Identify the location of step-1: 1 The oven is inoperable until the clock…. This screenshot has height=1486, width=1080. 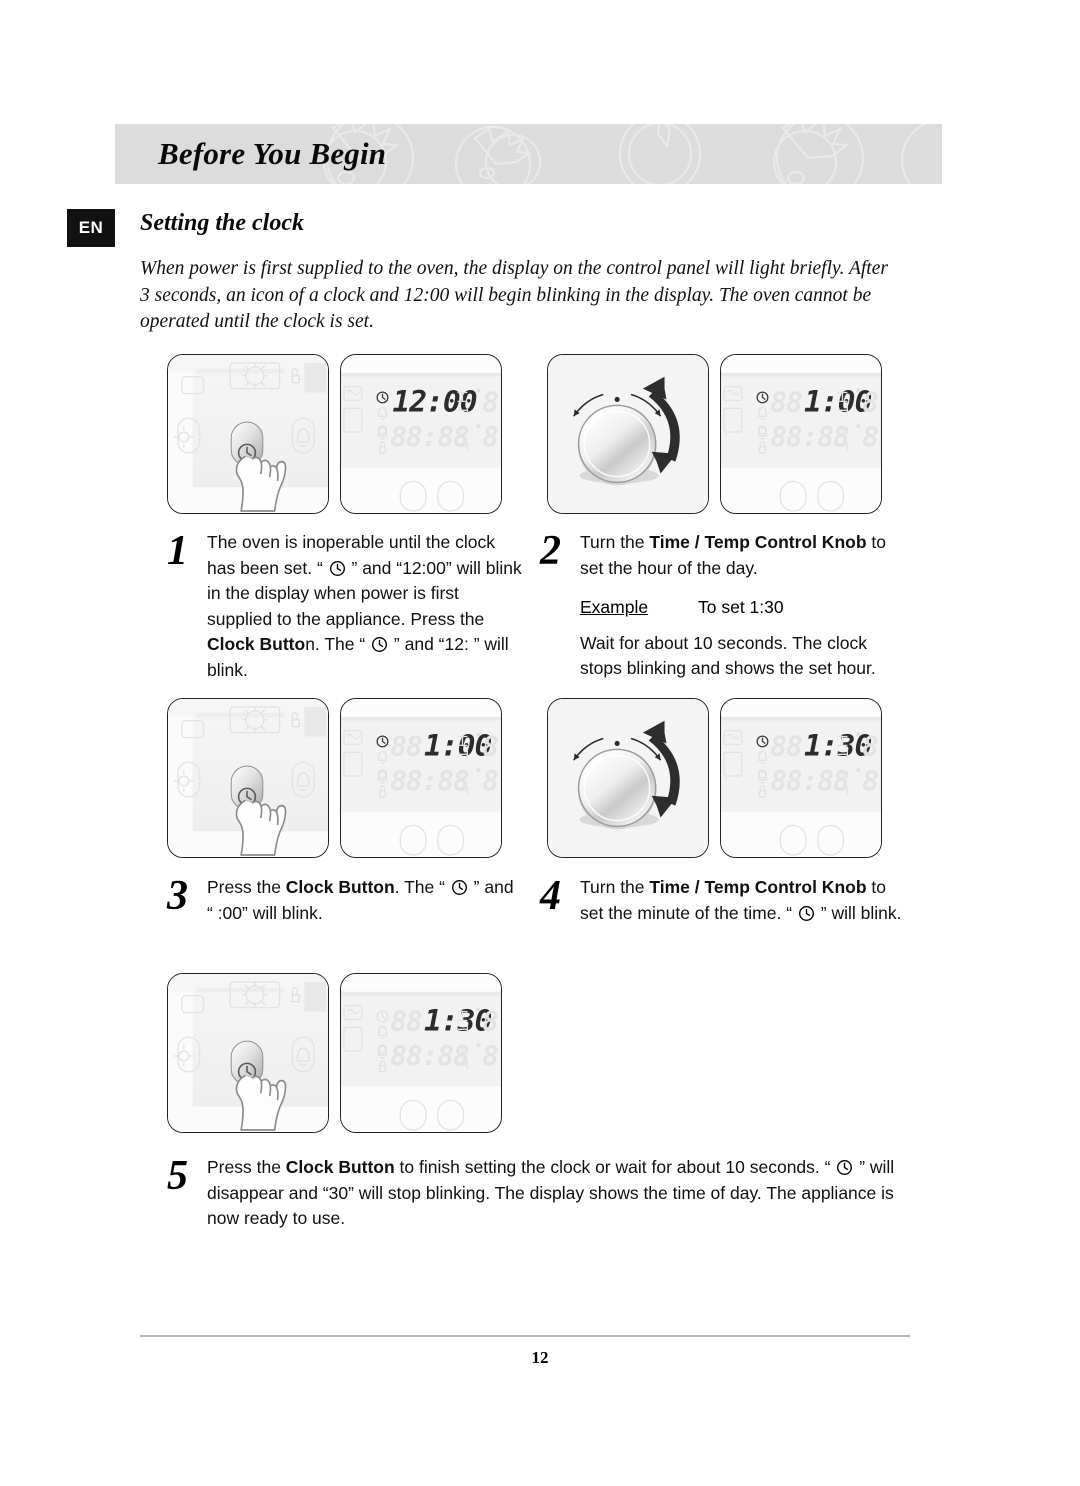
(344, 606).